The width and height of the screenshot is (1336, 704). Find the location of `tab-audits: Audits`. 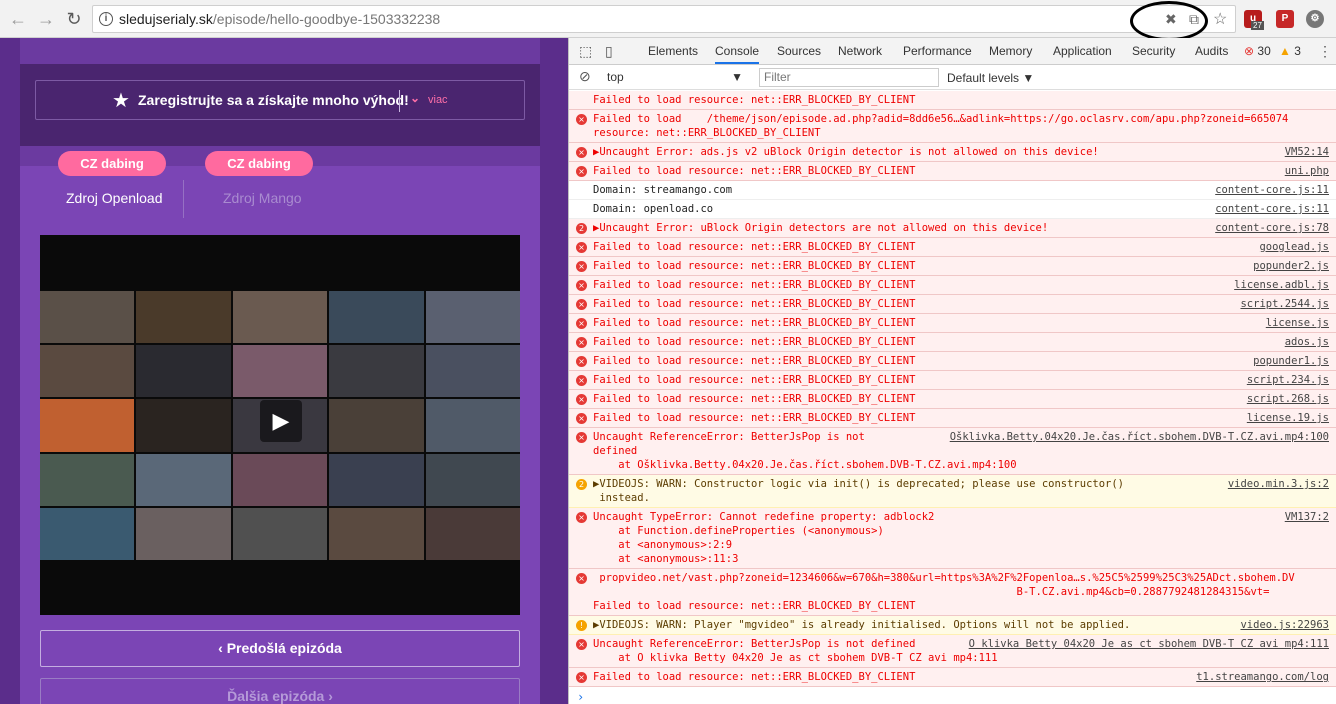

tab-audits: Audits is located at coordinates (1211, 51).